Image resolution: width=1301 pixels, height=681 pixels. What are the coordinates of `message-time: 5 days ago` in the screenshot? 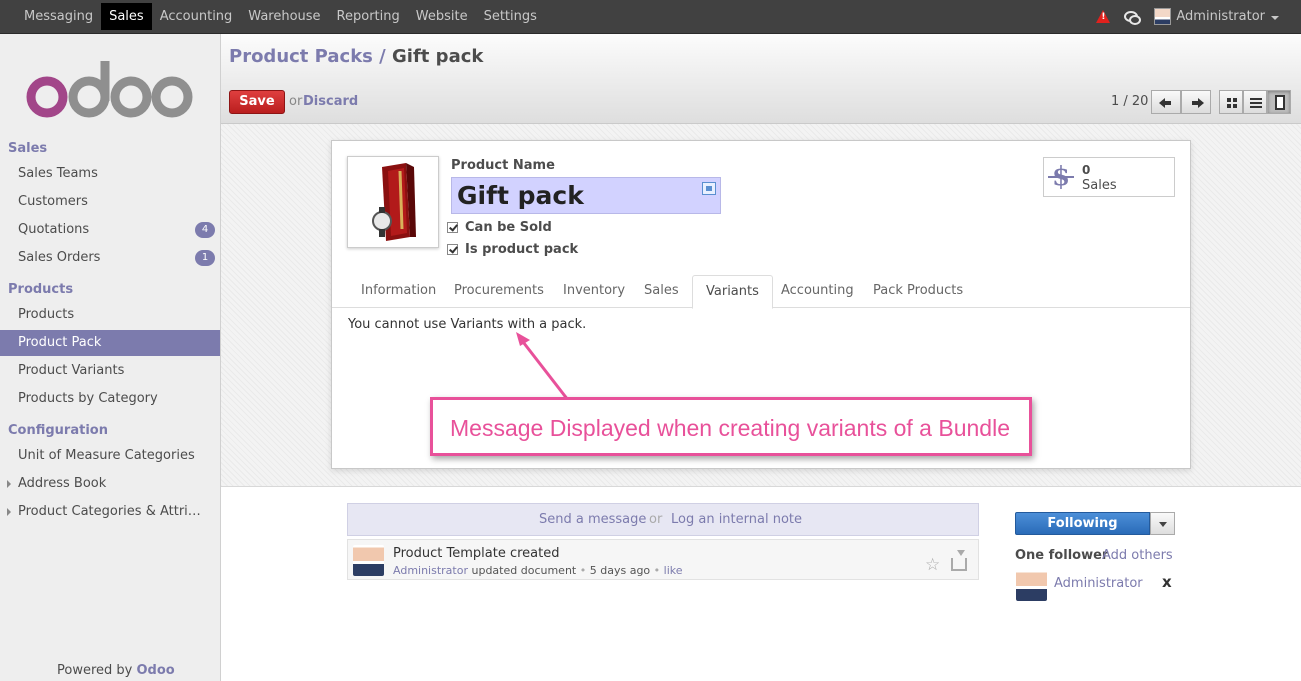 It's located at (620, 570).